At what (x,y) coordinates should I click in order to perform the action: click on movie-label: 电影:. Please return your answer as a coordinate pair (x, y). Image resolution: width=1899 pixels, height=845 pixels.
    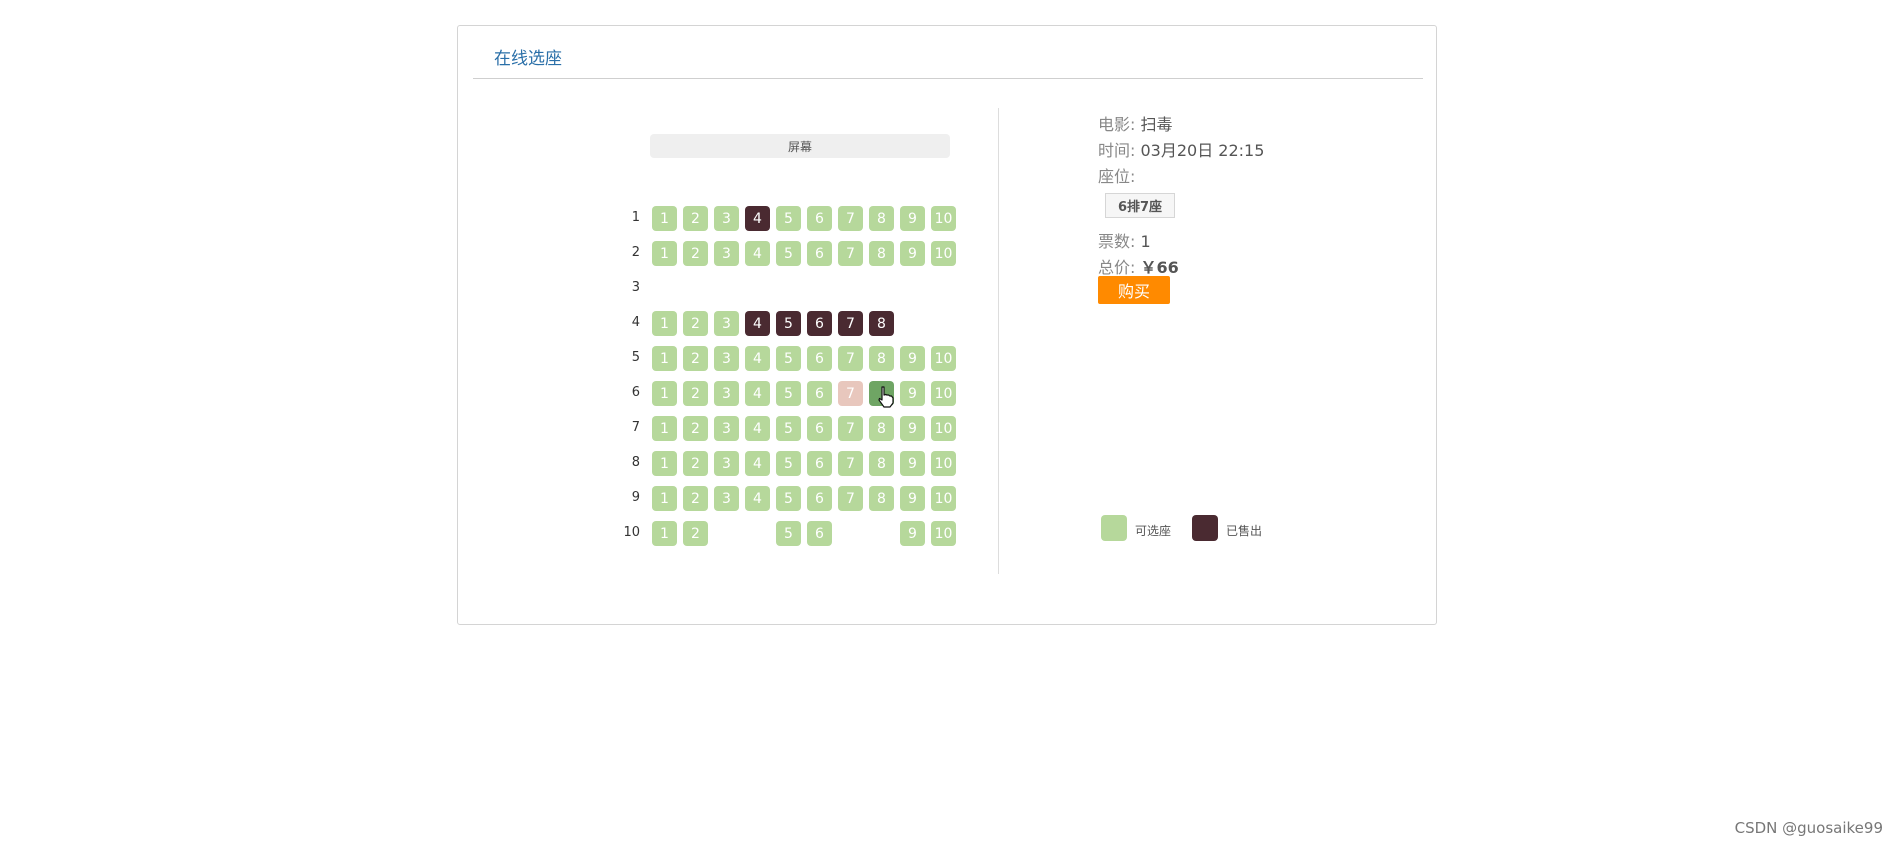
    Looking at the image, I should click on (1117, 124).